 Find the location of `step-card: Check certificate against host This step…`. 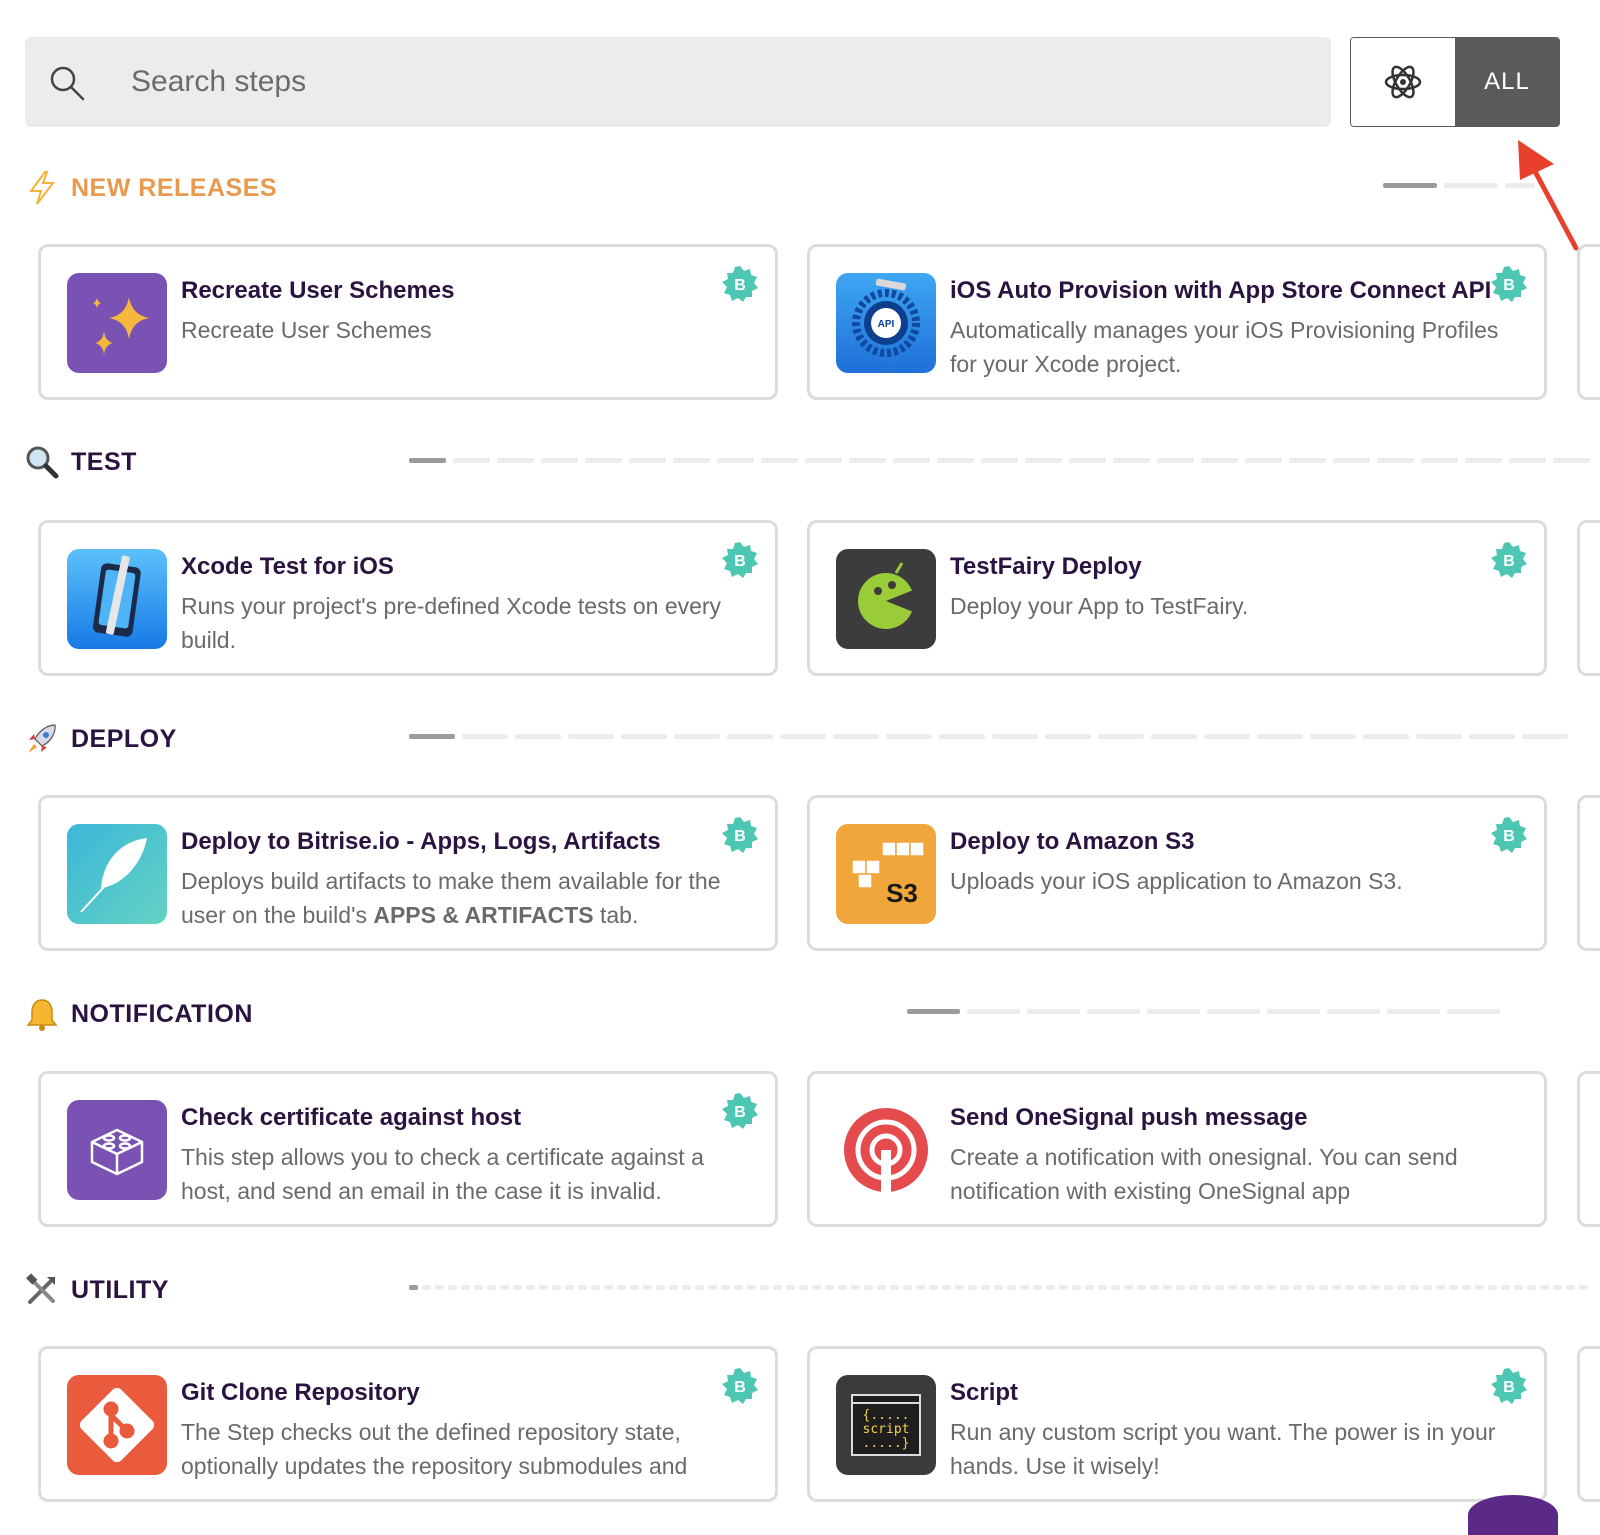

step-card: Check certificate against host This step… is located at coordinates (408, 1149).